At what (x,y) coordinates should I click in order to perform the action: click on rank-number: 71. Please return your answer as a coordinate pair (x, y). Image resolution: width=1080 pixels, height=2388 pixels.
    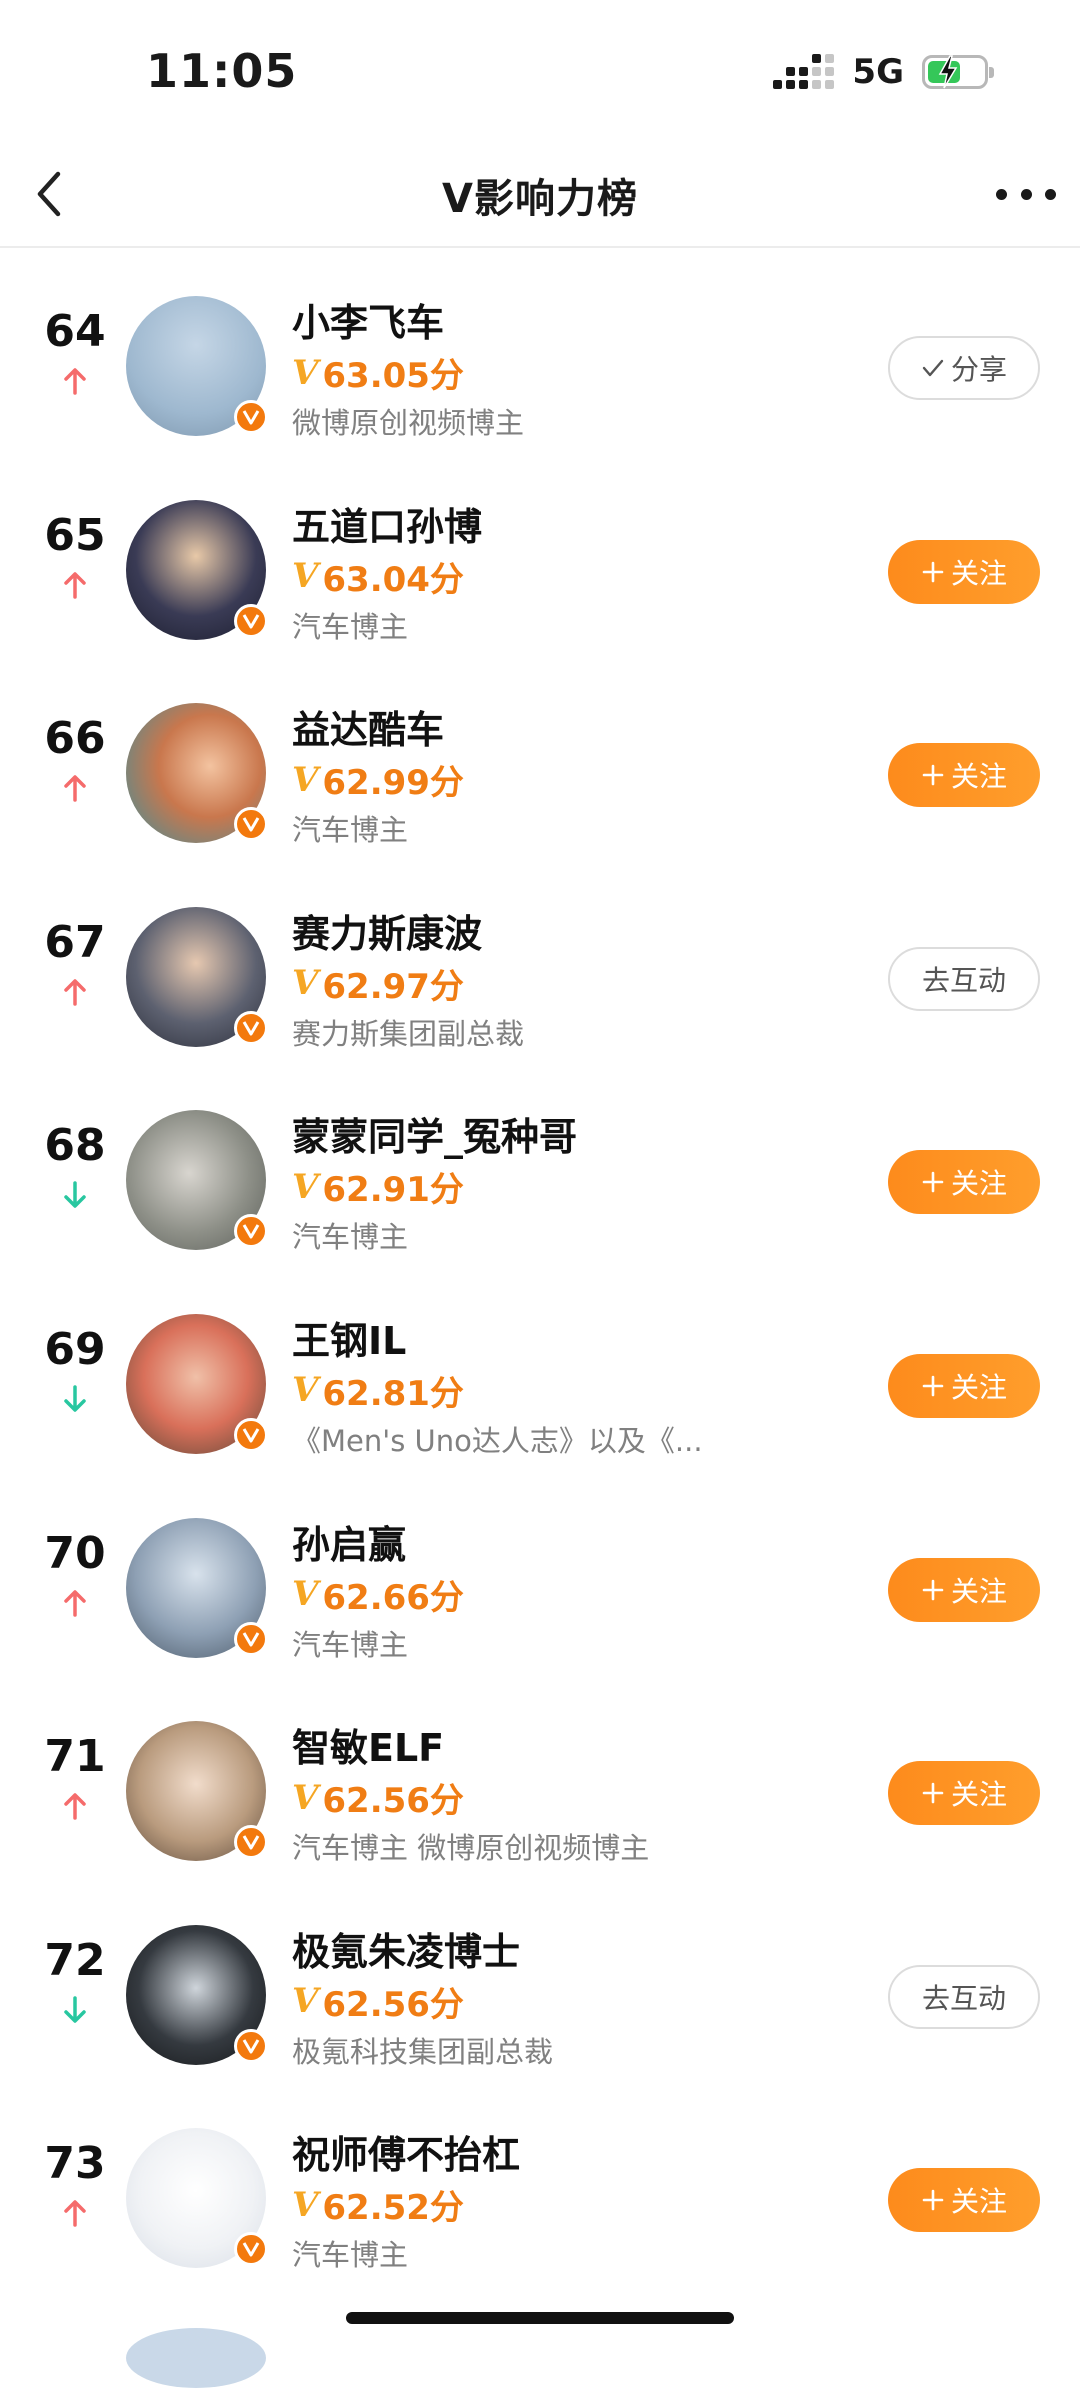
    Looking at the image, I should click on (75, 1757).